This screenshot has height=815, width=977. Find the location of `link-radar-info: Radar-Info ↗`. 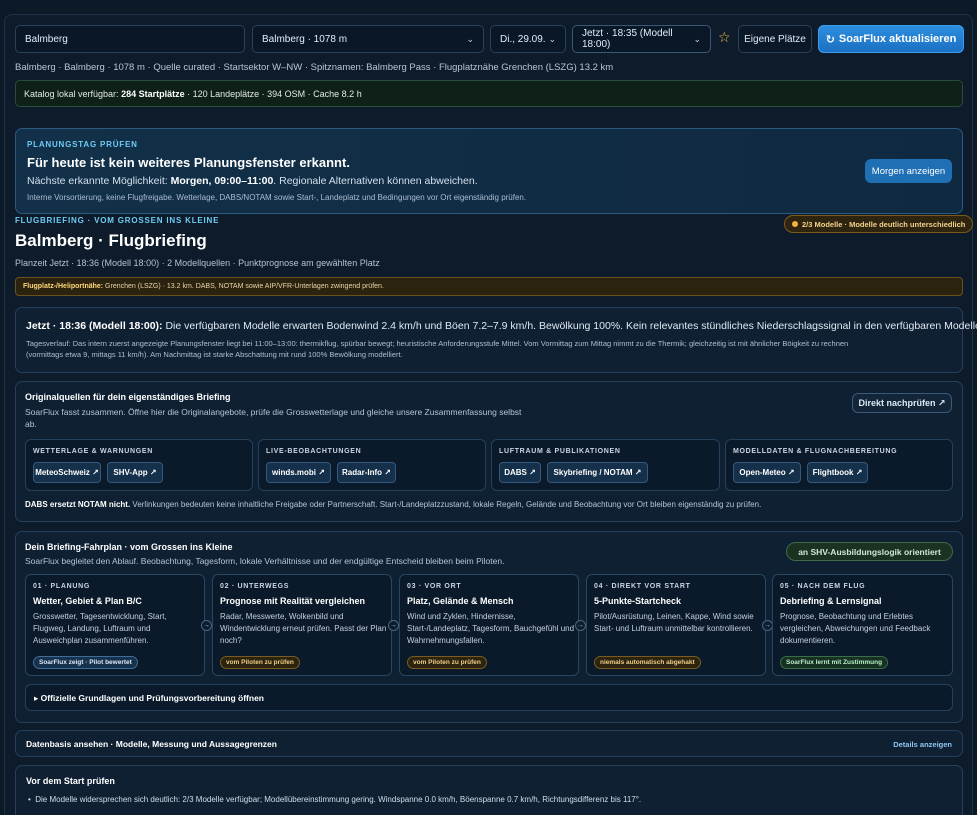

link-radar-info: Radar-Info ↗ is located at coordinates (366, 472).